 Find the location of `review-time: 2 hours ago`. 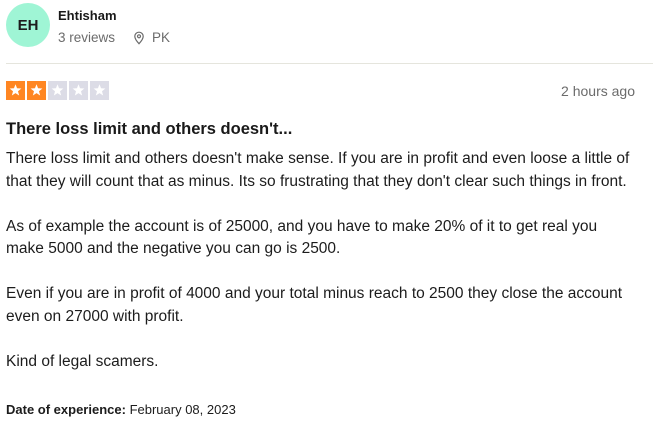

review-time: 2 hours ago is located at coordinates (598, 91).